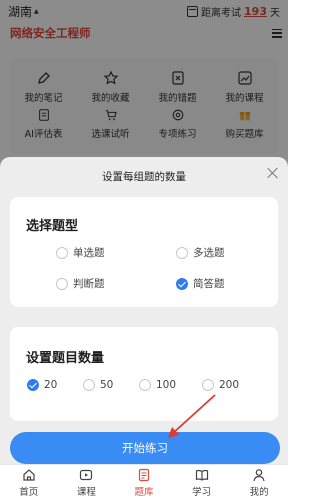 Image resolution: width=320 pixels, height=500 pixels. What do you see at coordinates (273, 173) in the screenshot?
I see `close-icon` at bounding box center [273, 173].